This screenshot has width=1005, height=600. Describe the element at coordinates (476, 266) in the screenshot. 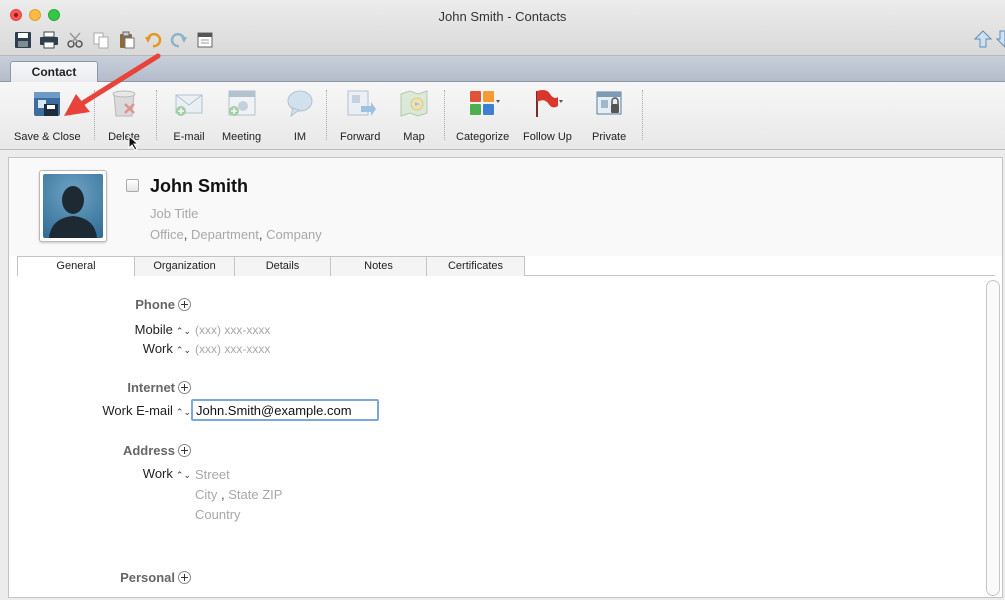

I see `tab-certificates: Certificates` at that location.